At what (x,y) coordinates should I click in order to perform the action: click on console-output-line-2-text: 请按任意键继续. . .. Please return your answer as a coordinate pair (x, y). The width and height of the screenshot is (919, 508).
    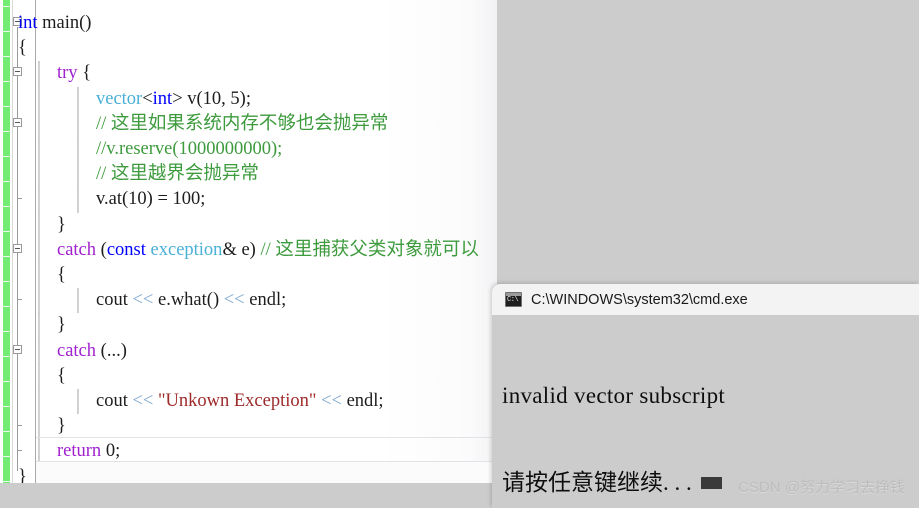
    Looking at the image, I should click on (597, 482).